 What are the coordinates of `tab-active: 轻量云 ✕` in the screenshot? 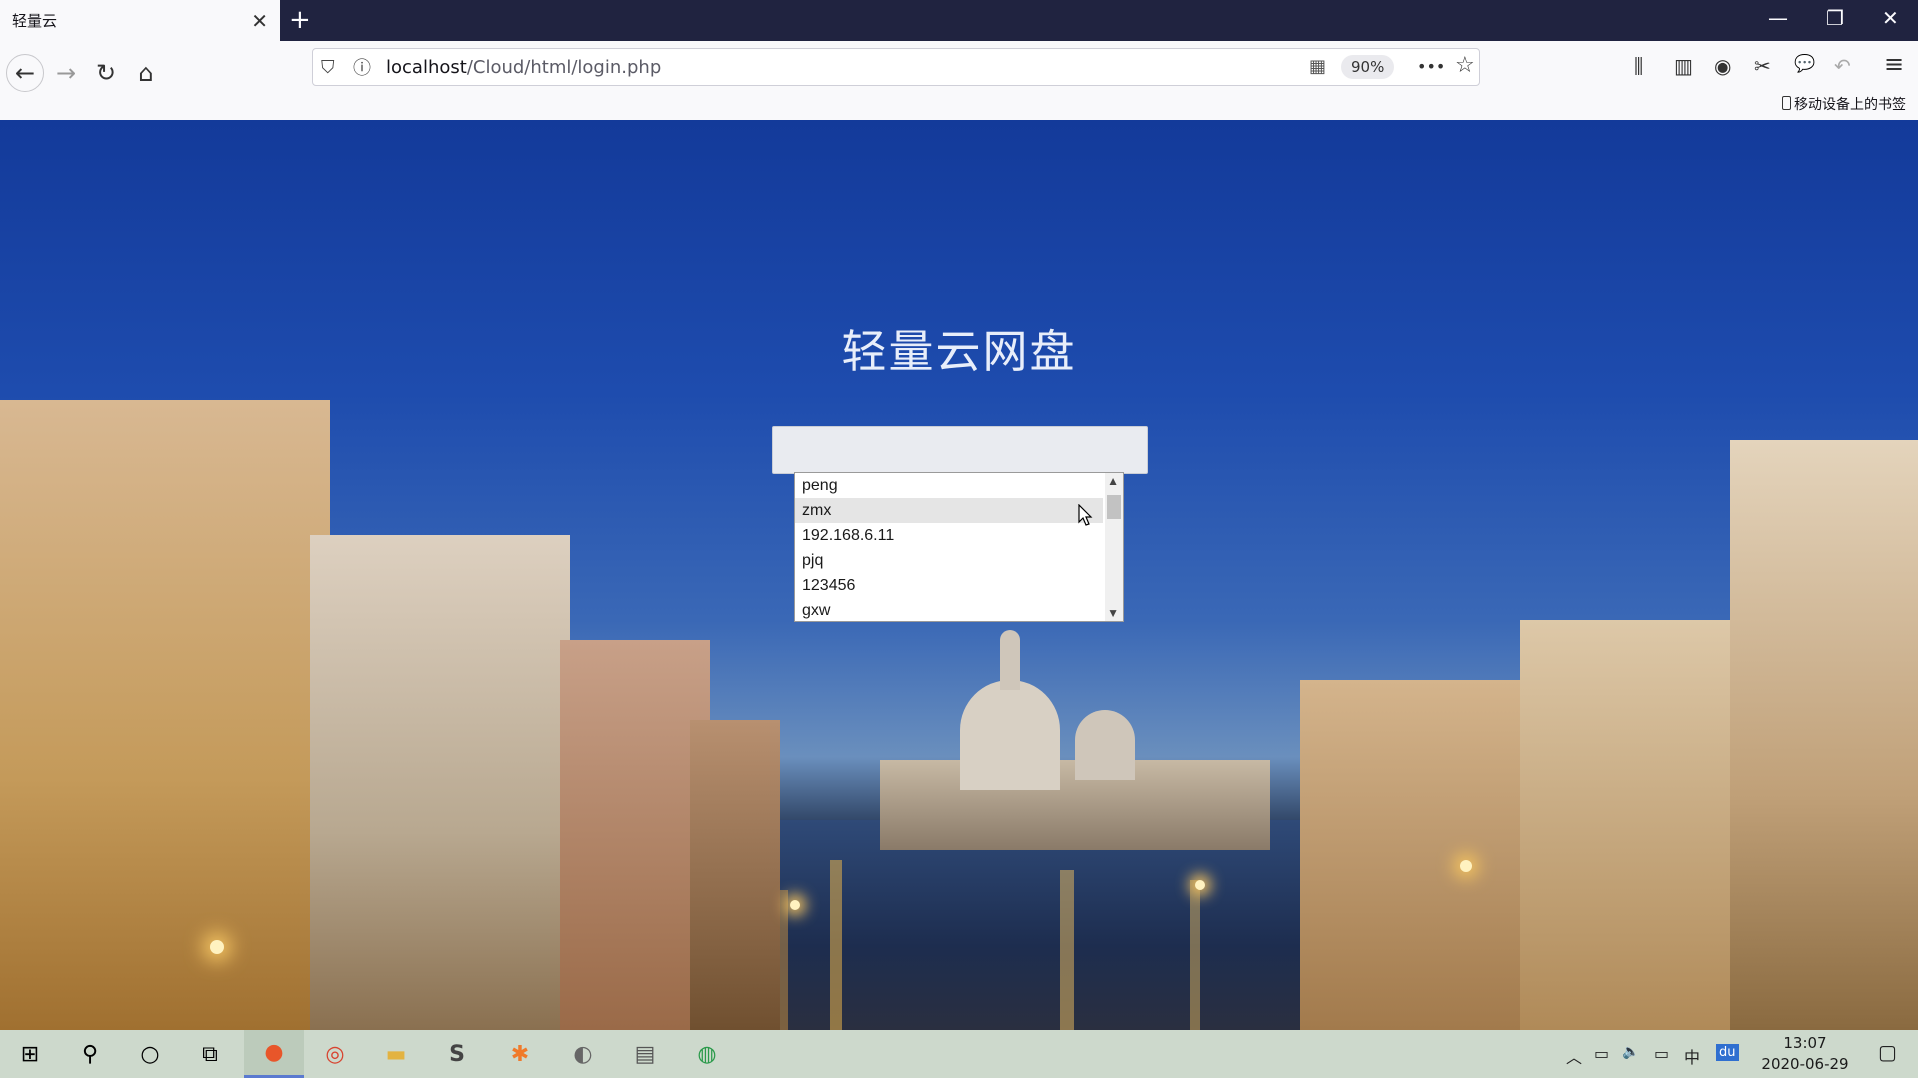 It's located at (140, 20).